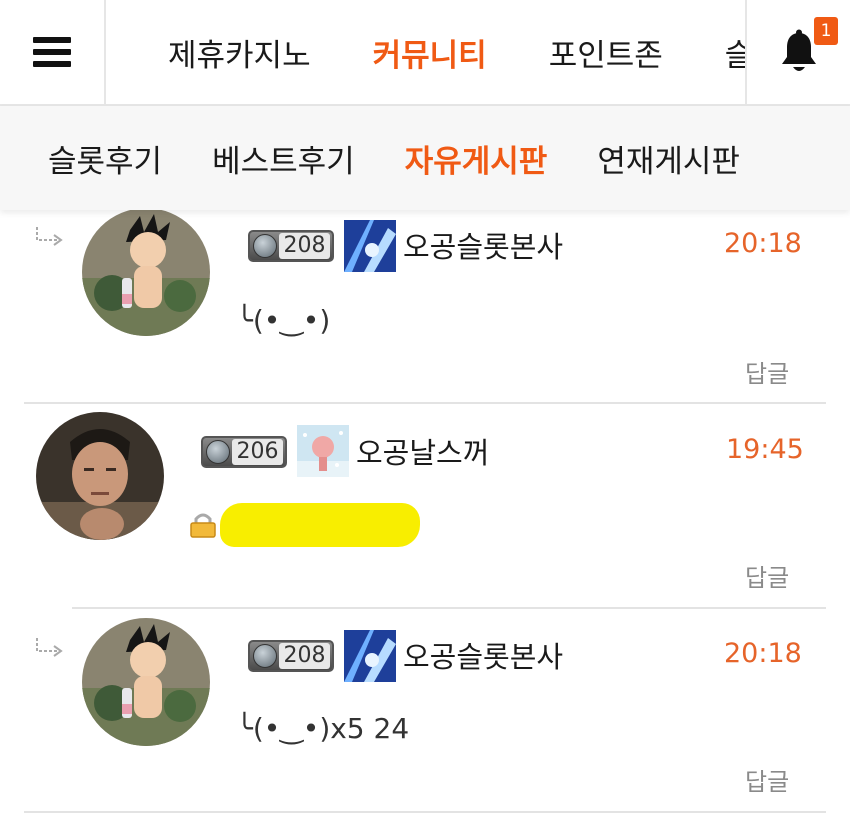 The width and height of the screenshot is (850, 817). I want to click on tab-community: 커뮤니티, so click(430, 52).